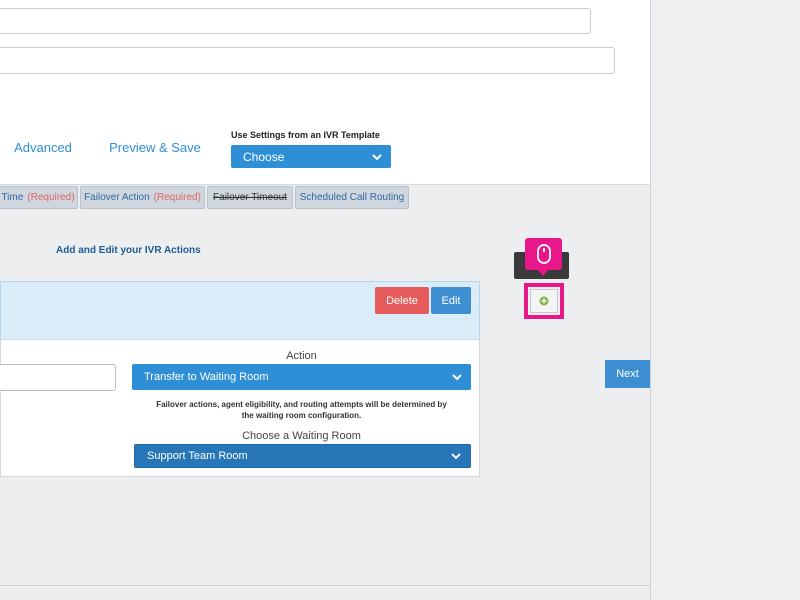 This screenshot has width=800, height=600. I want to click on subtab-time-required: (Required), so click(51, 197).